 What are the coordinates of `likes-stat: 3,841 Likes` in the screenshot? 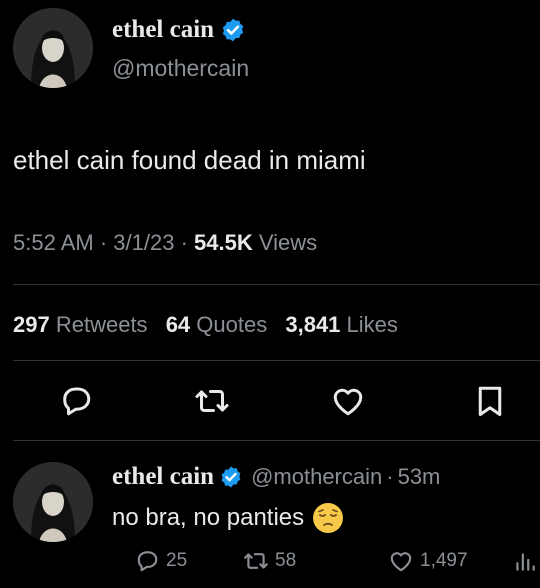 It's located at (341, 324).